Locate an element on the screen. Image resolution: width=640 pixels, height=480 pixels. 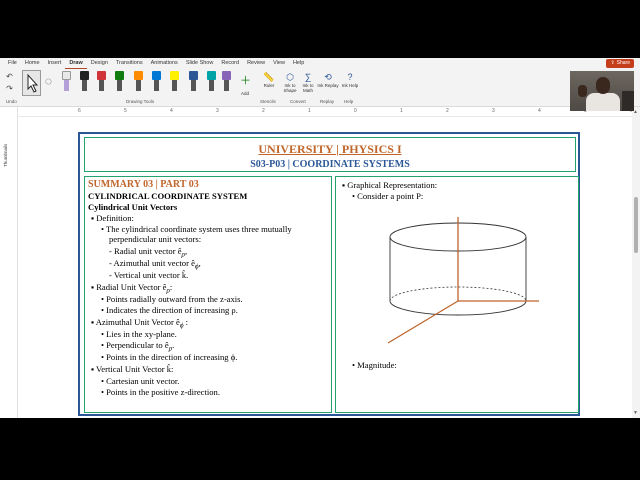
select-tool-button is located at coordinates (31, 83).